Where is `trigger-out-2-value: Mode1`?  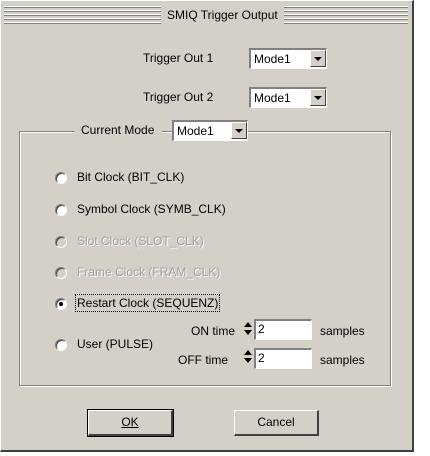
trigger-out-2-value: Mode1 is located at coordinates (272, 98).